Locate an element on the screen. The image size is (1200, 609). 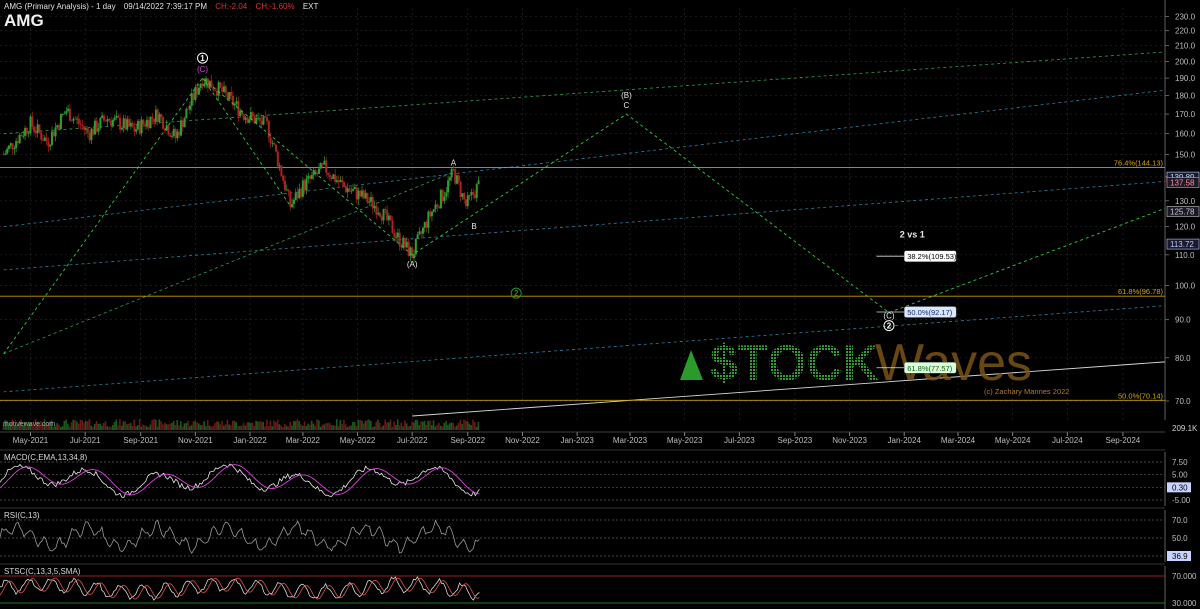
date-tick-label: May-2022 is located at coordinates (358, 440).